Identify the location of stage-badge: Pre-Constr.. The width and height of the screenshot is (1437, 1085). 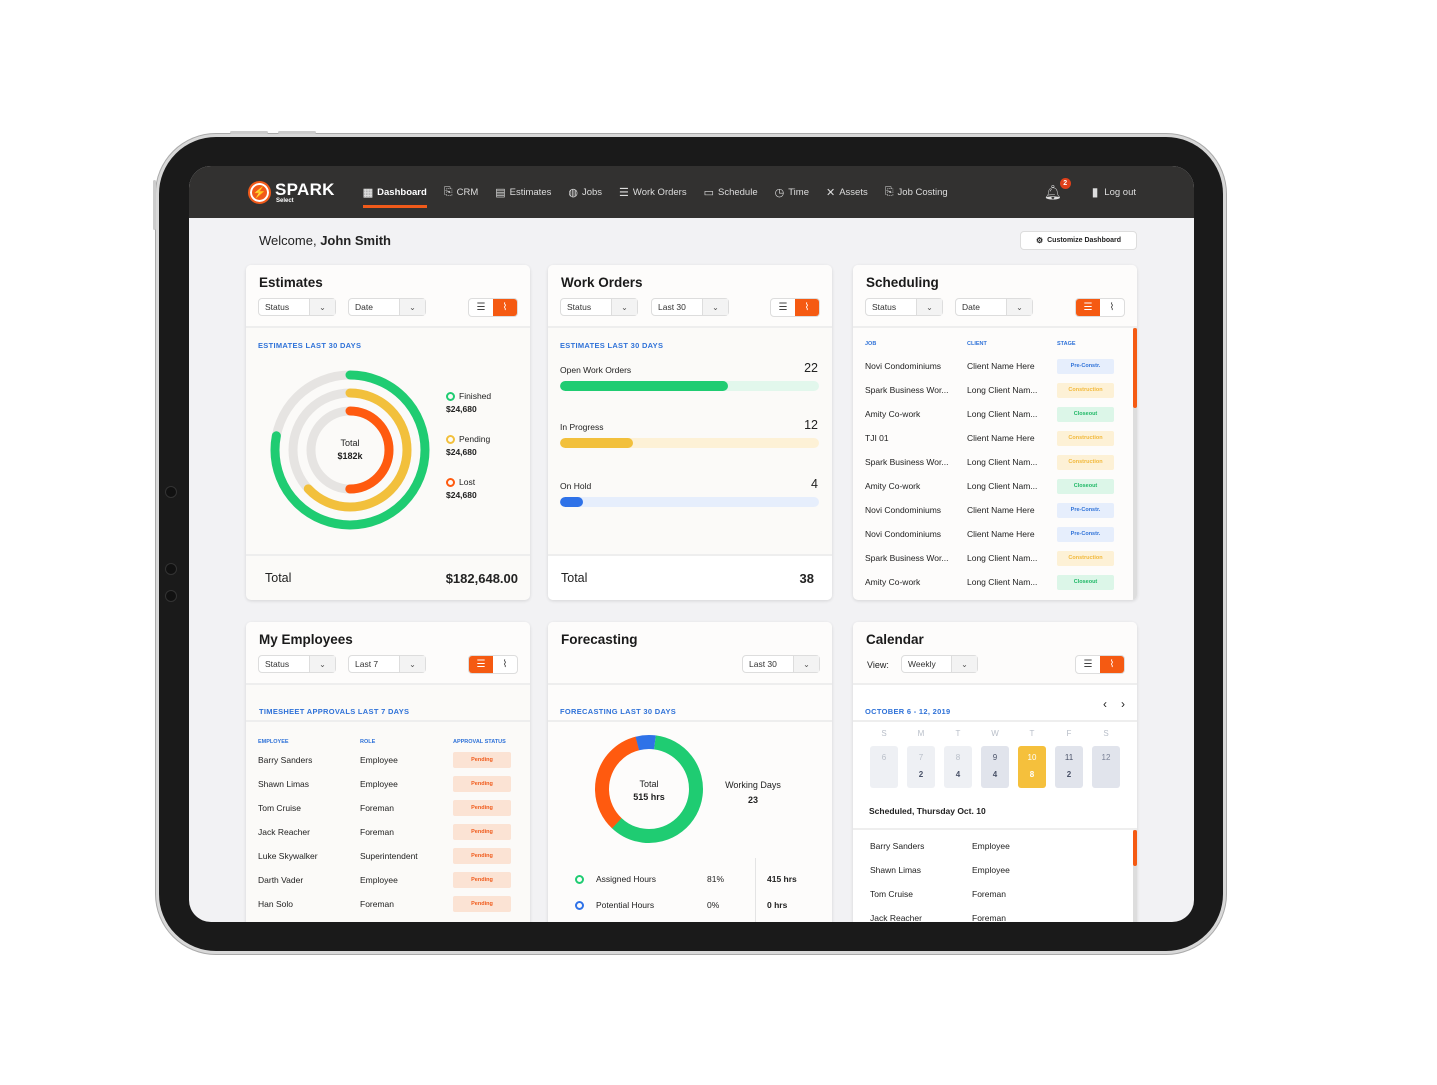
(1085, 510).